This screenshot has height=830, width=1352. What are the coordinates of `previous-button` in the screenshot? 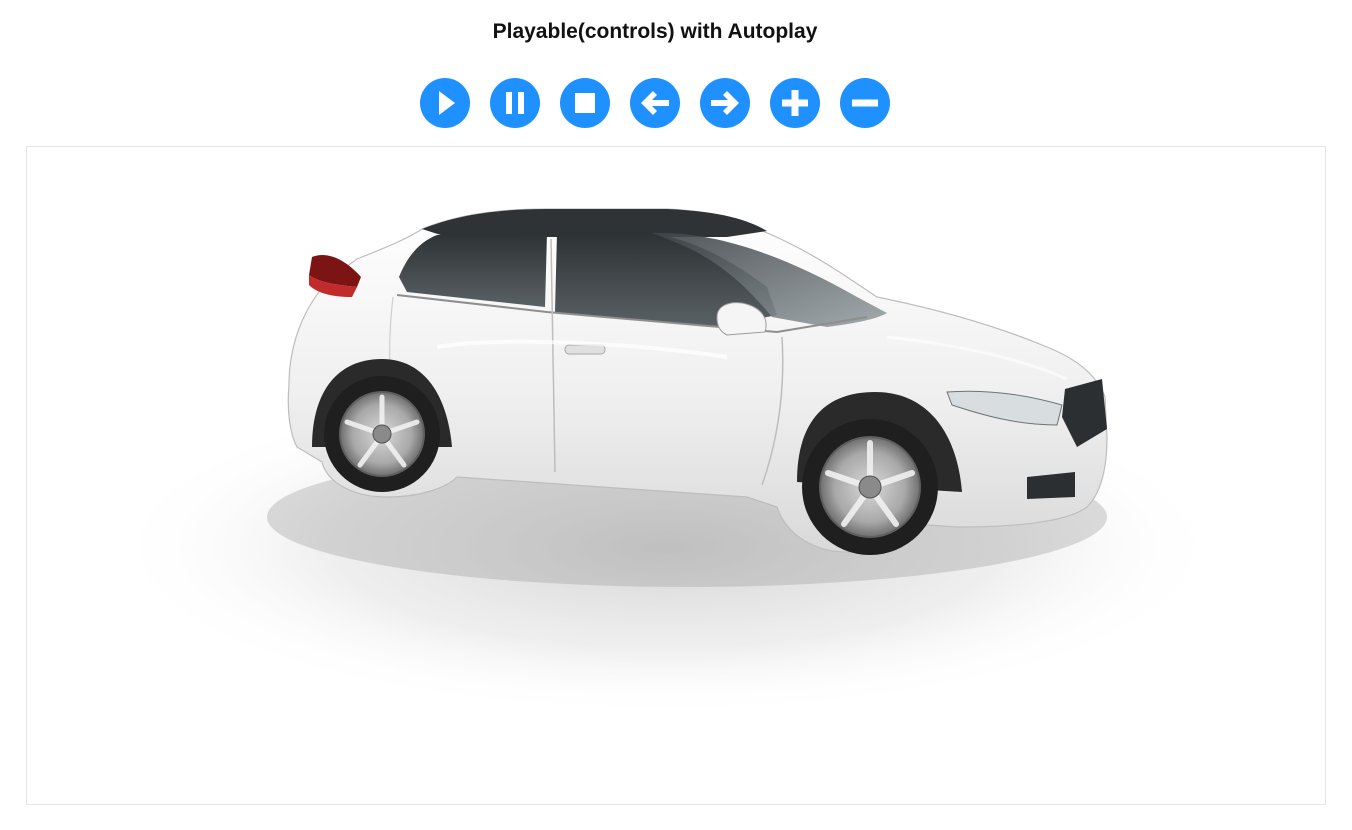 It's located at (655, 103).